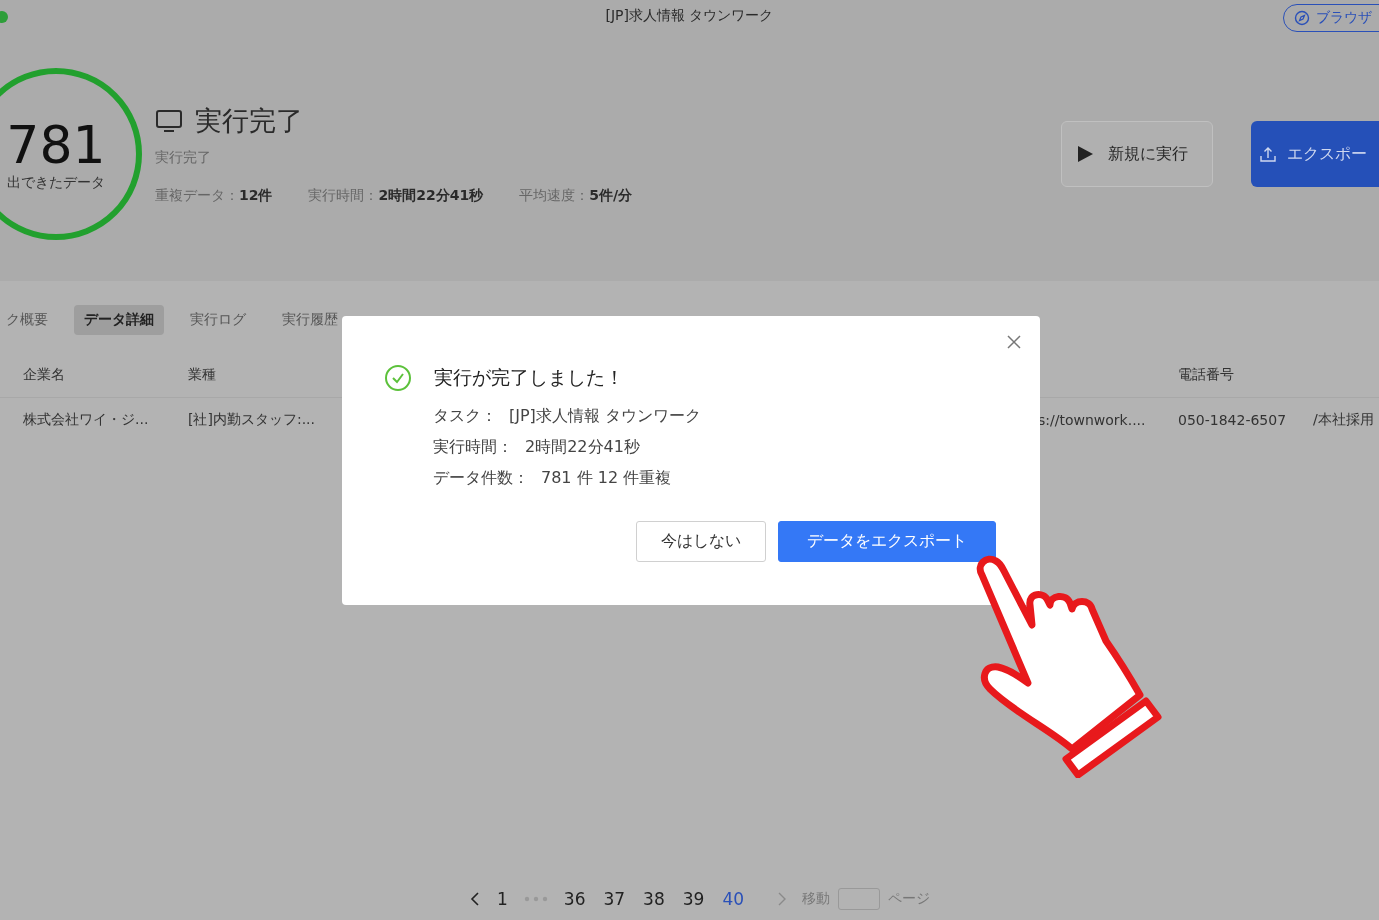 This screenshot has height=920, width=1379. Describe the element at coordinates (310, 320) in the screenshot. I see `tab: 実行履歴` at that location.